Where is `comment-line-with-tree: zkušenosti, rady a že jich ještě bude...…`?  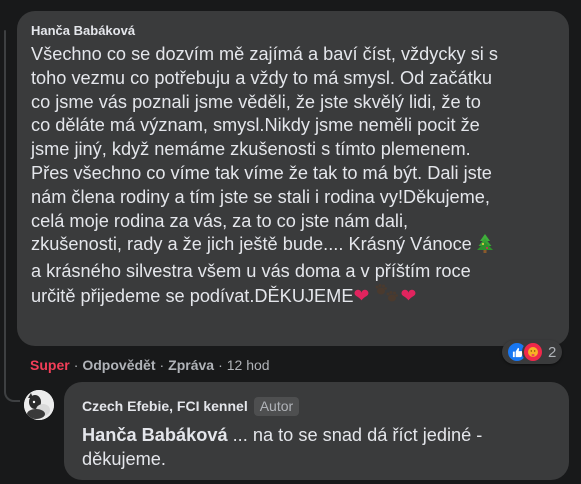 comment-line-with-tree: zkušenosti, rady a že jich ještě bude...… is located at coordinates (294, 246).